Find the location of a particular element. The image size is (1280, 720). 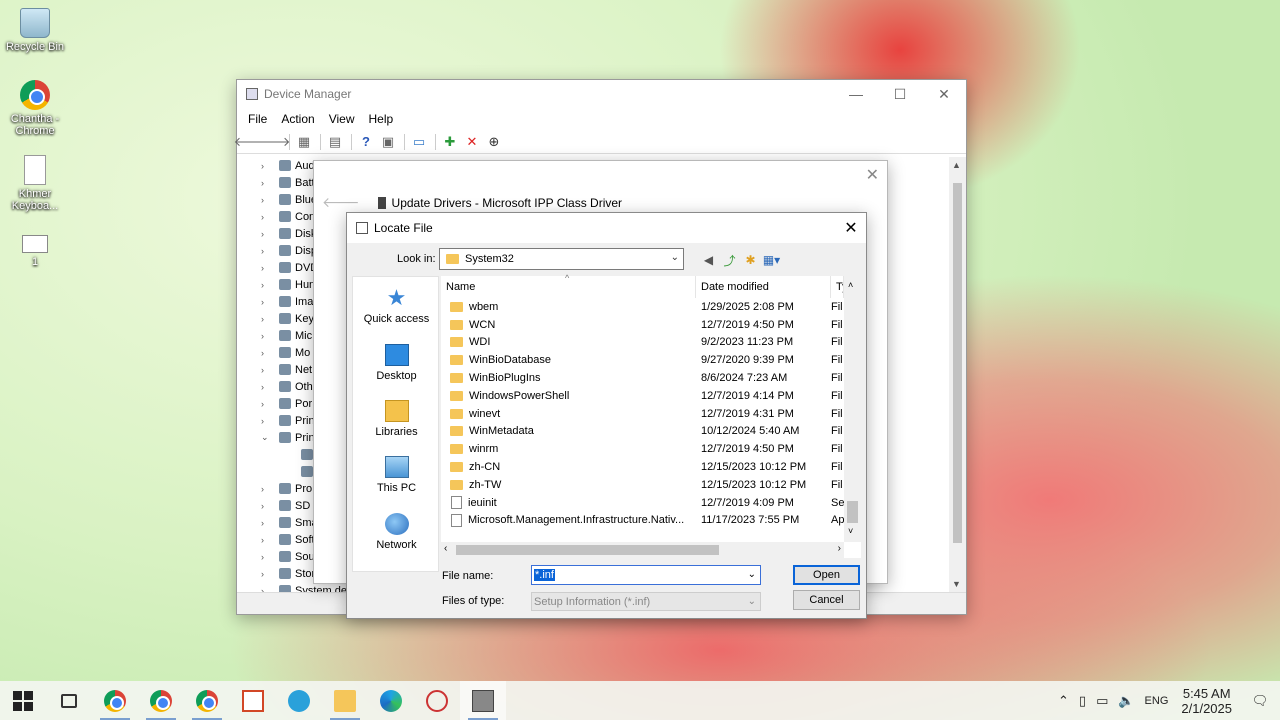

taskbar-snipping-tool is located at coordinates (437, 700).